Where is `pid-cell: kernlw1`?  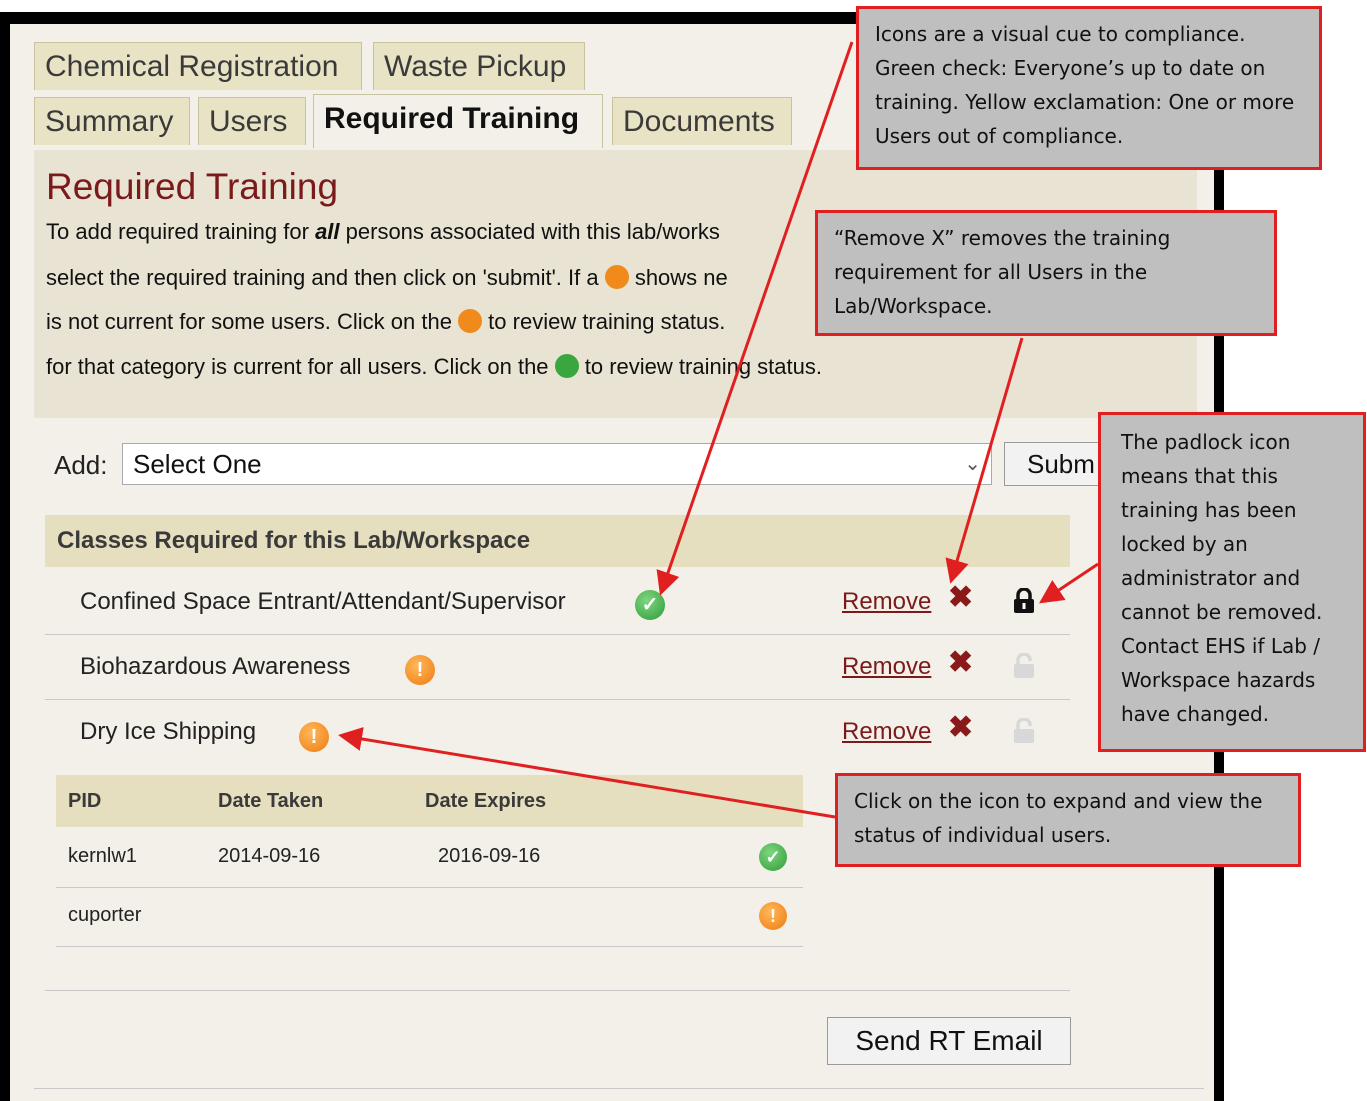 pid-cell: kernlw1 is located at coordinates (102, 856).